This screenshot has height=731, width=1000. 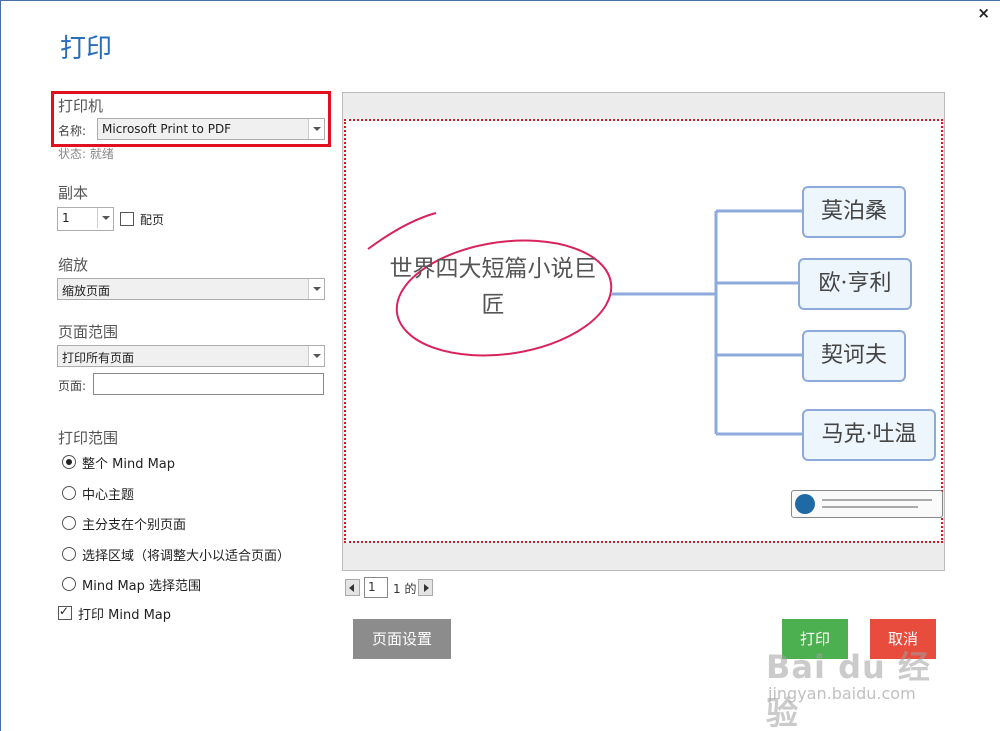 I want to click on page-number-input: 1, so click(x=376, y=587).